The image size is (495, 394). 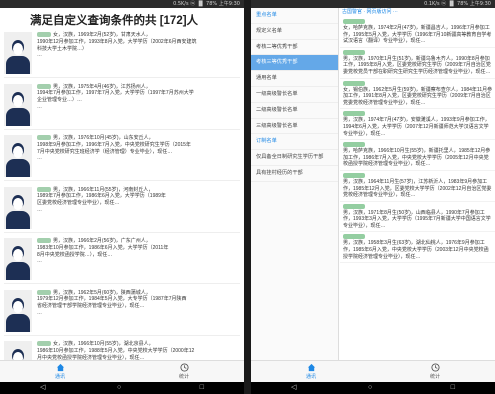 I want to click on menu-item: 订制名单, so click(x=294, y=142).